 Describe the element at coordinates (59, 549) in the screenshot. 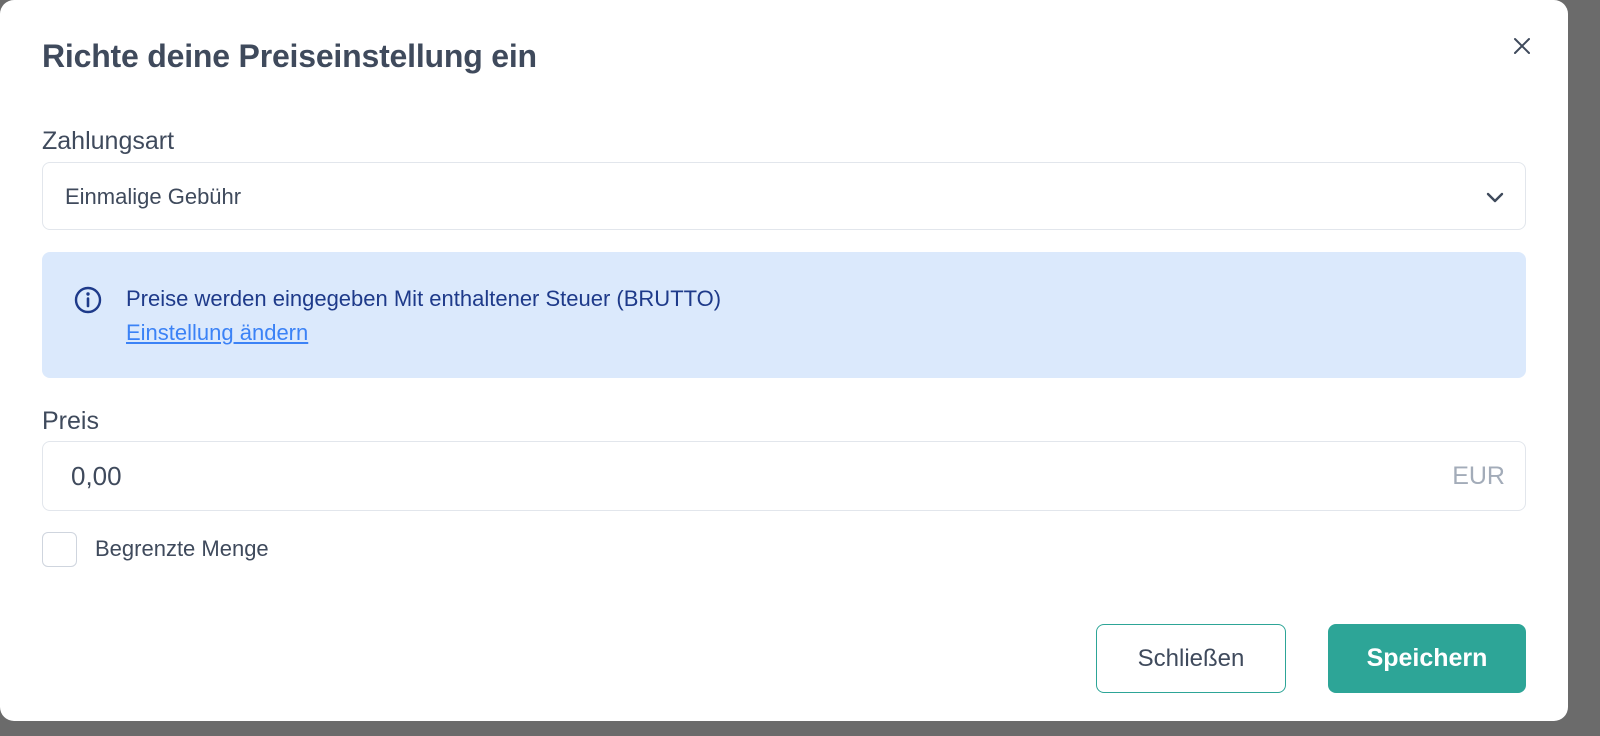

I see `limited-quantity-checkbox` at that location.